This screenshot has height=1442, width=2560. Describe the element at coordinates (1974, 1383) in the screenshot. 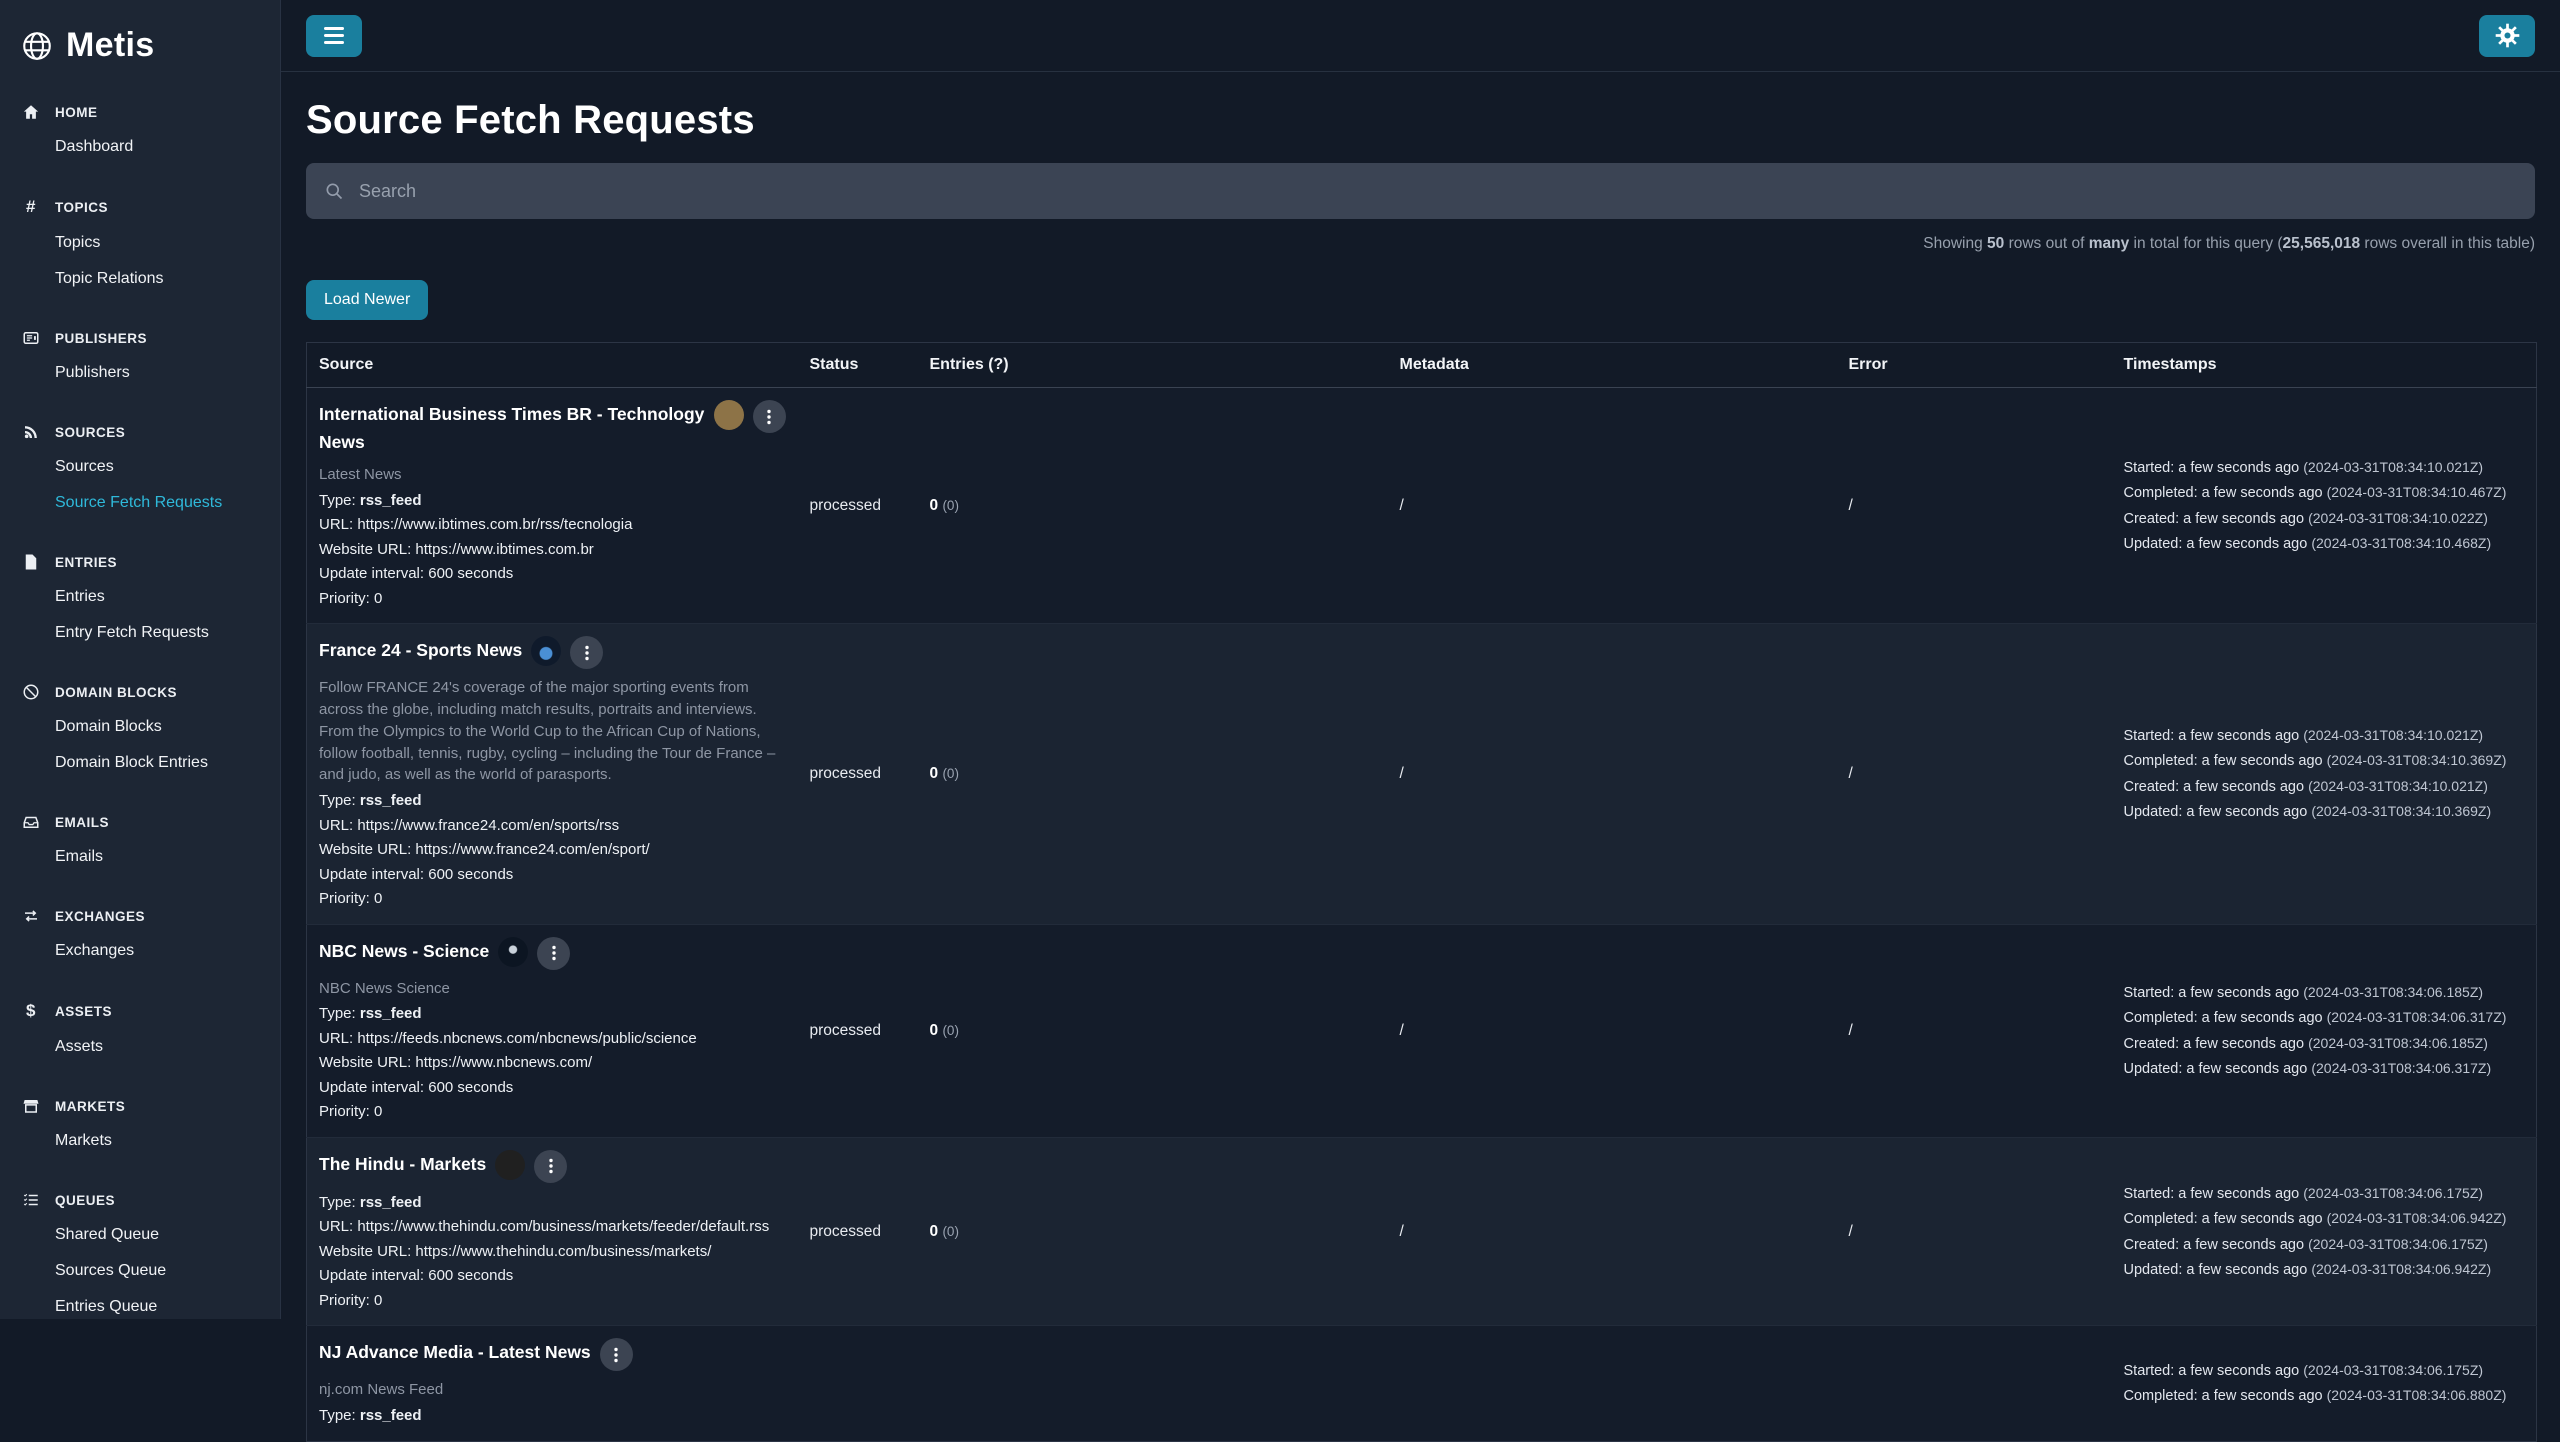

I see `error-cell` at that location.